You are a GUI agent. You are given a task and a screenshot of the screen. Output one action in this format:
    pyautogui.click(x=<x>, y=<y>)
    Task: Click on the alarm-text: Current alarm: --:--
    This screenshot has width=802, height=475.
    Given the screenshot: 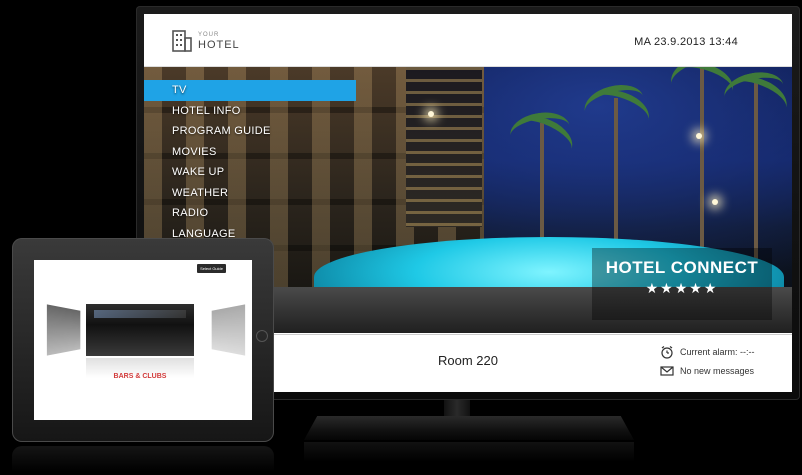 What is the action you would take?
    pyautogui.click(x=717, y=352)
    